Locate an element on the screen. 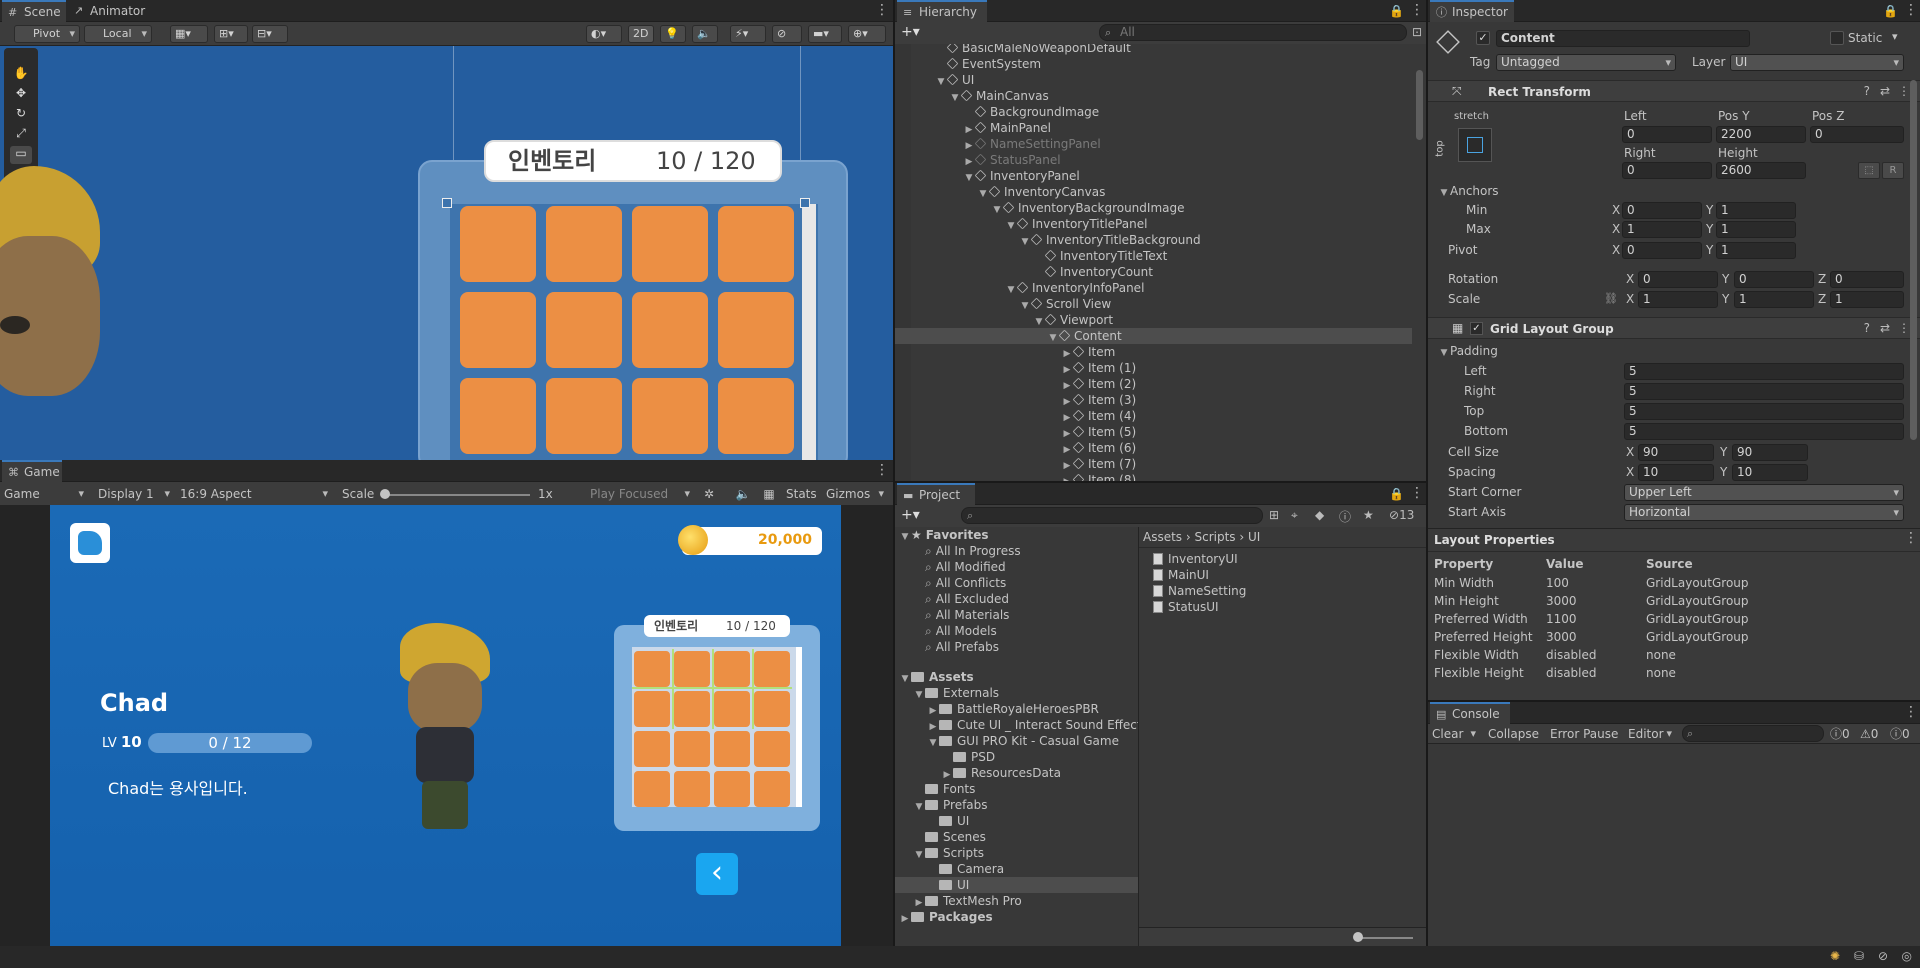 The height and width of the screenshot is (968, 1920). folder-item: ▼ Prefabs is located at coordinates (1016, 805).